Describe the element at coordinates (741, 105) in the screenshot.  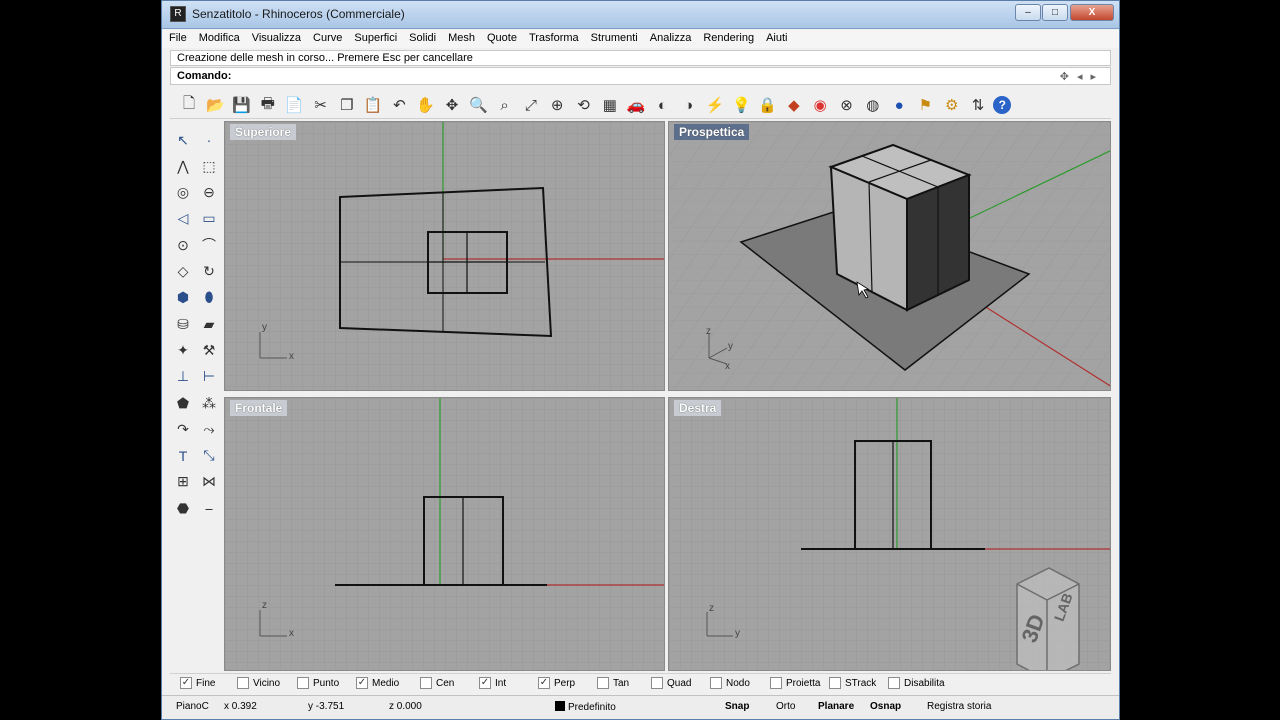
I see `light-icon: 💡` at that location.